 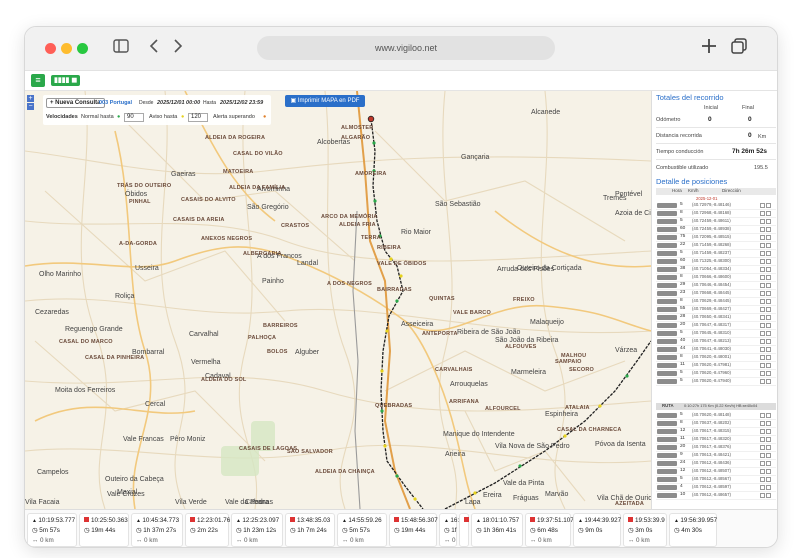 What do you see at coordinates (716, 222) in the screenshot?
I see `position-row: 5 (40.72459,-8.48611)` at bounding box center [716, 222].